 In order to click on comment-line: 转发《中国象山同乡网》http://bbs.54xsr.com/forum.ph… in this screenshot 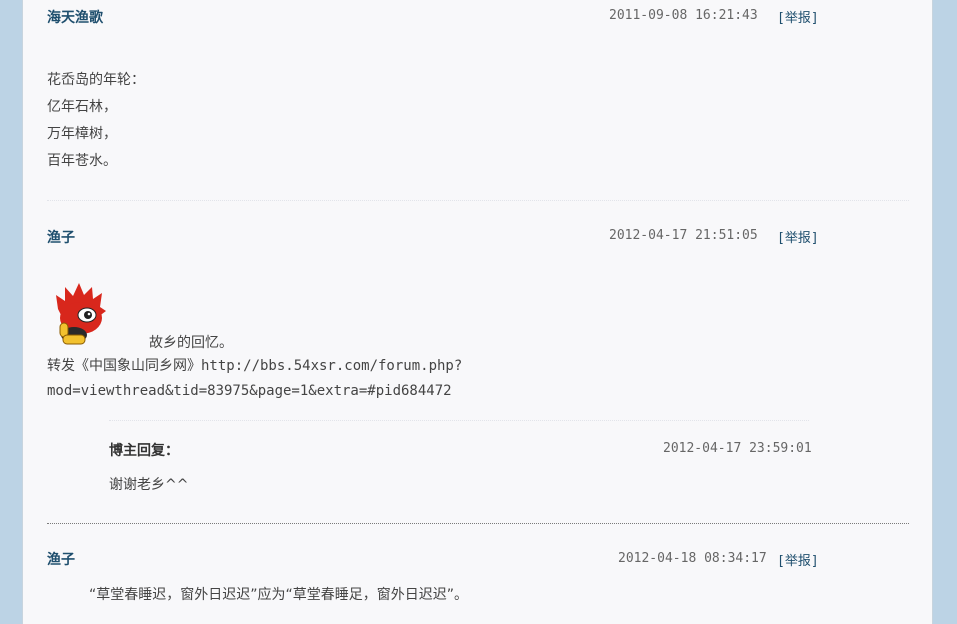, I will do `click(255, 366)`.